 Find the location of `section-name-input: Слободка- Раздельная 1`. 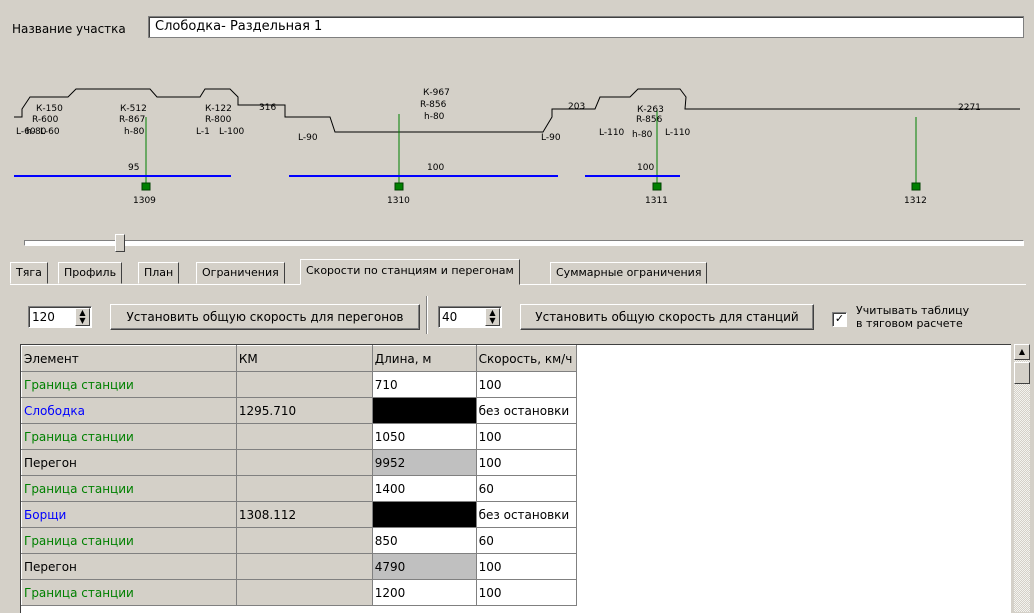

section-name-input: Слободка- Раздельная 1 is located at coordinates (586, 27).